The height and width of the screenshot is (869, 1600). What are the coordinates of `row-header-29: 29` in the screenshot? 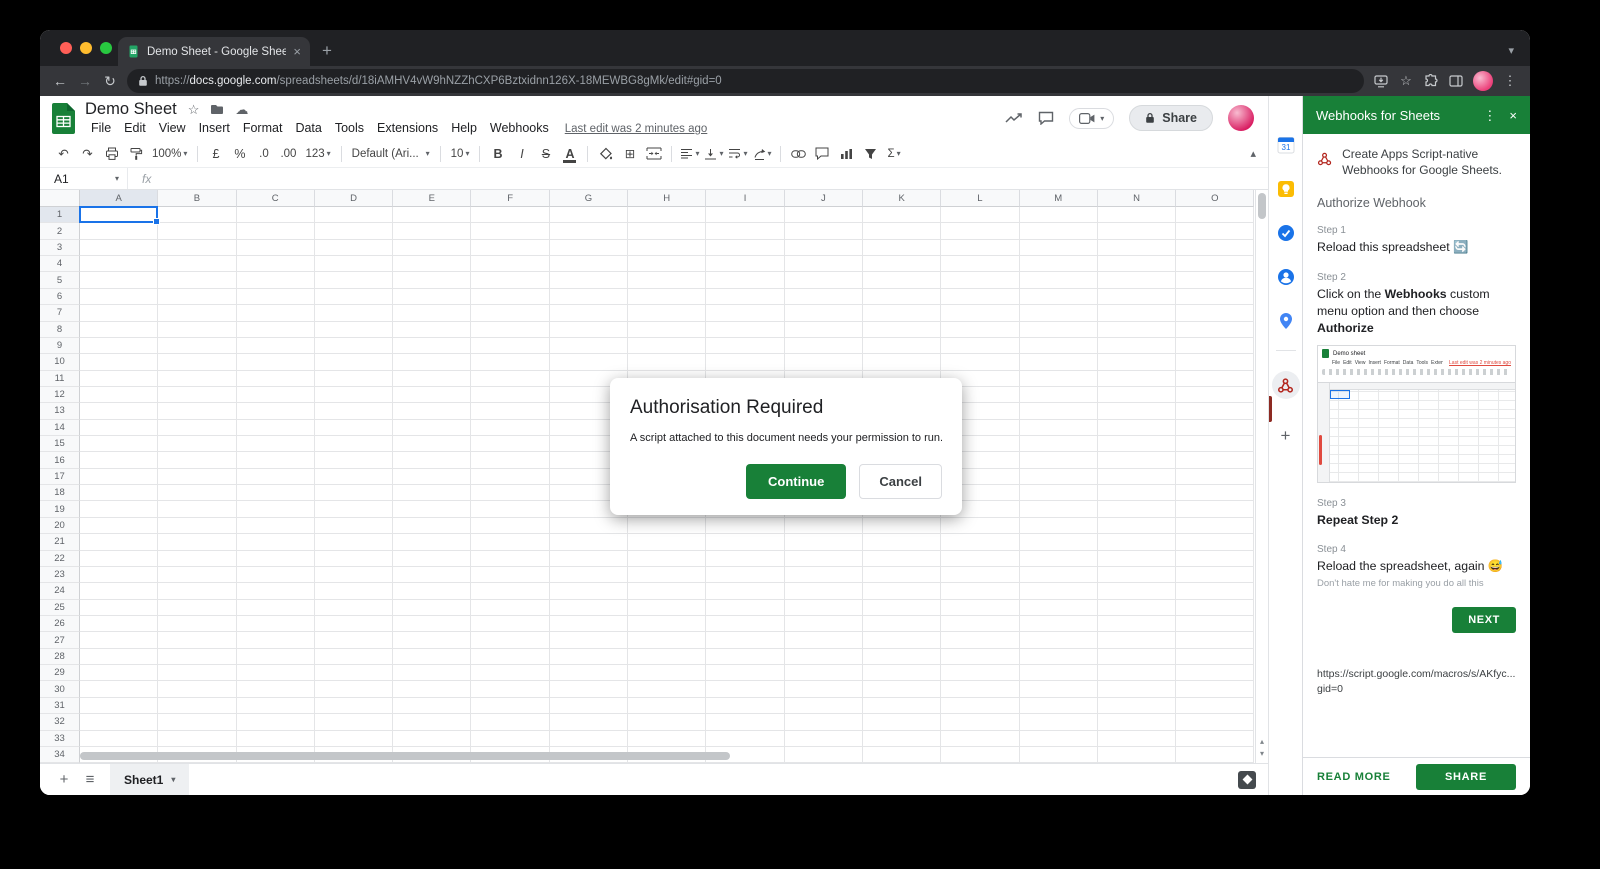 It's located at (60, 673).